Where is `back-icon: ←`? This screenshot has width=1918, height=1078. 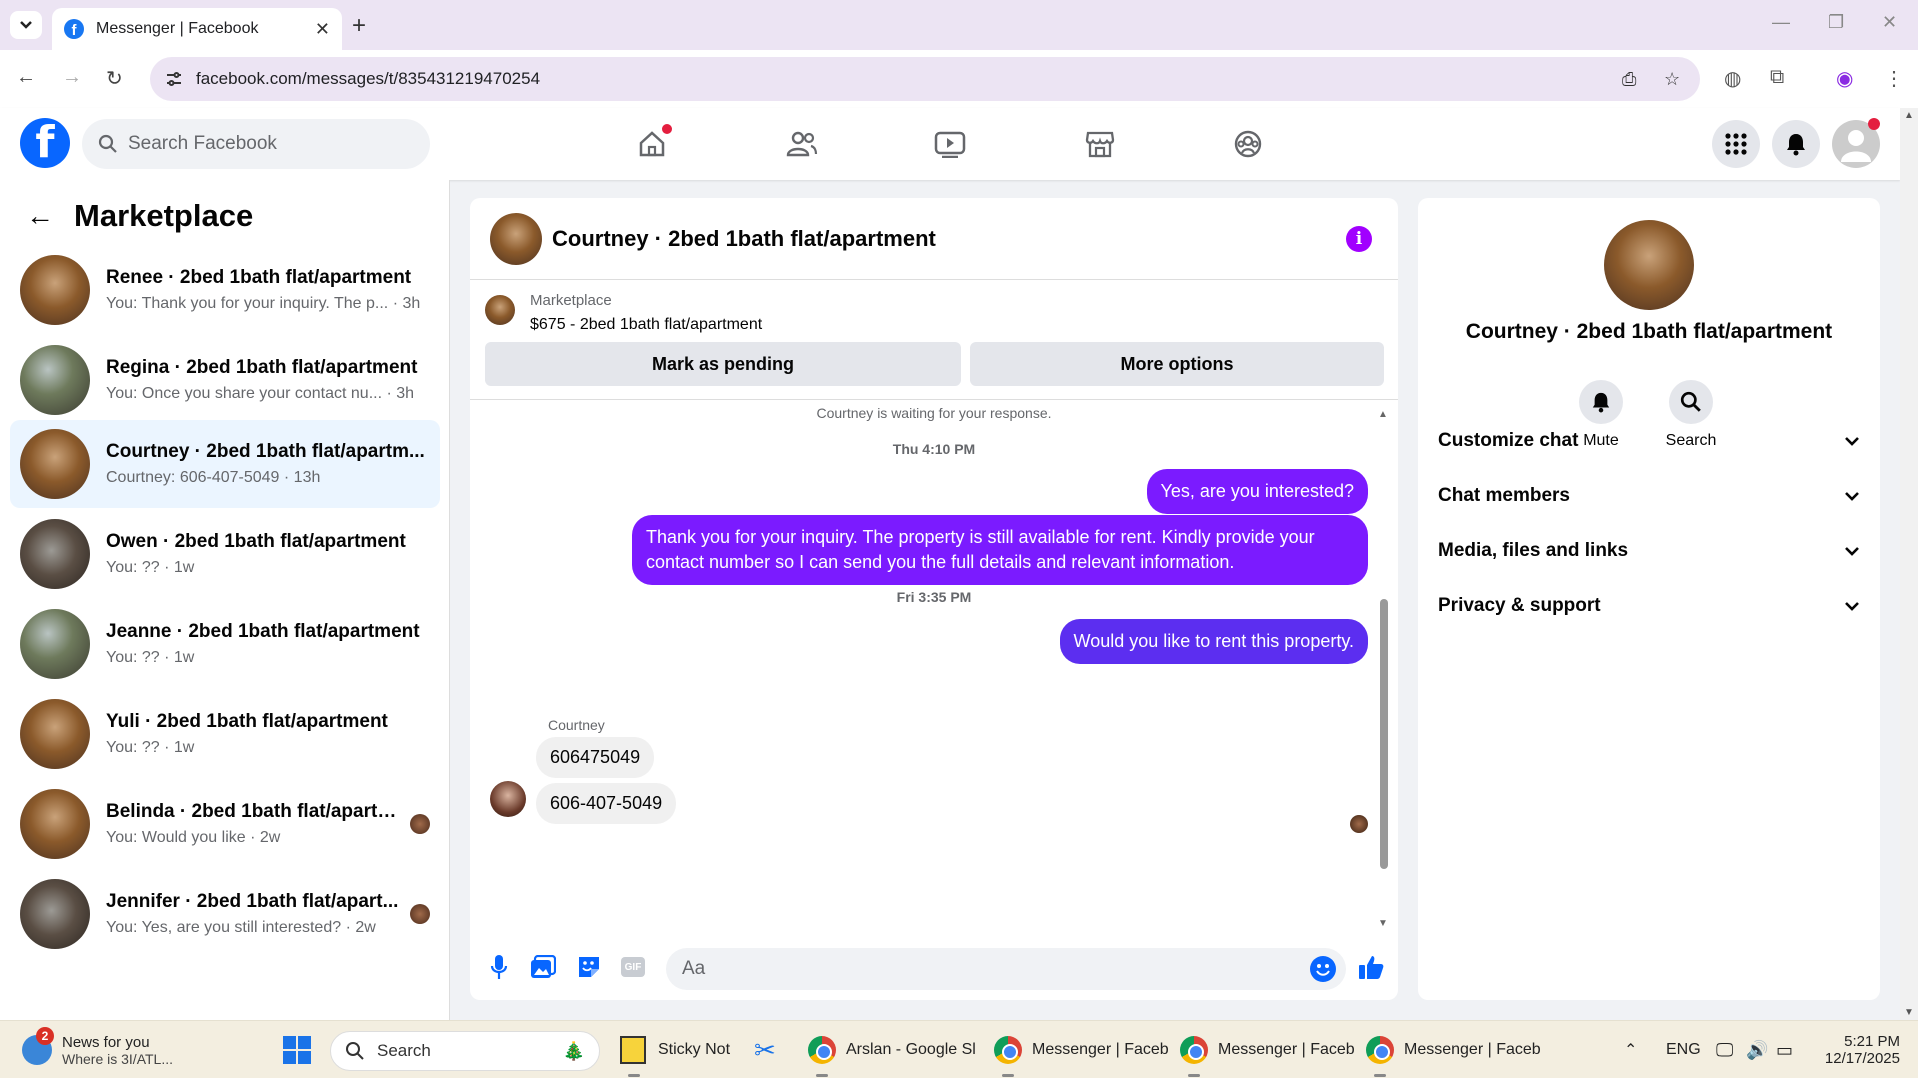 back-icon: ← is located at coordinates (26, 77).